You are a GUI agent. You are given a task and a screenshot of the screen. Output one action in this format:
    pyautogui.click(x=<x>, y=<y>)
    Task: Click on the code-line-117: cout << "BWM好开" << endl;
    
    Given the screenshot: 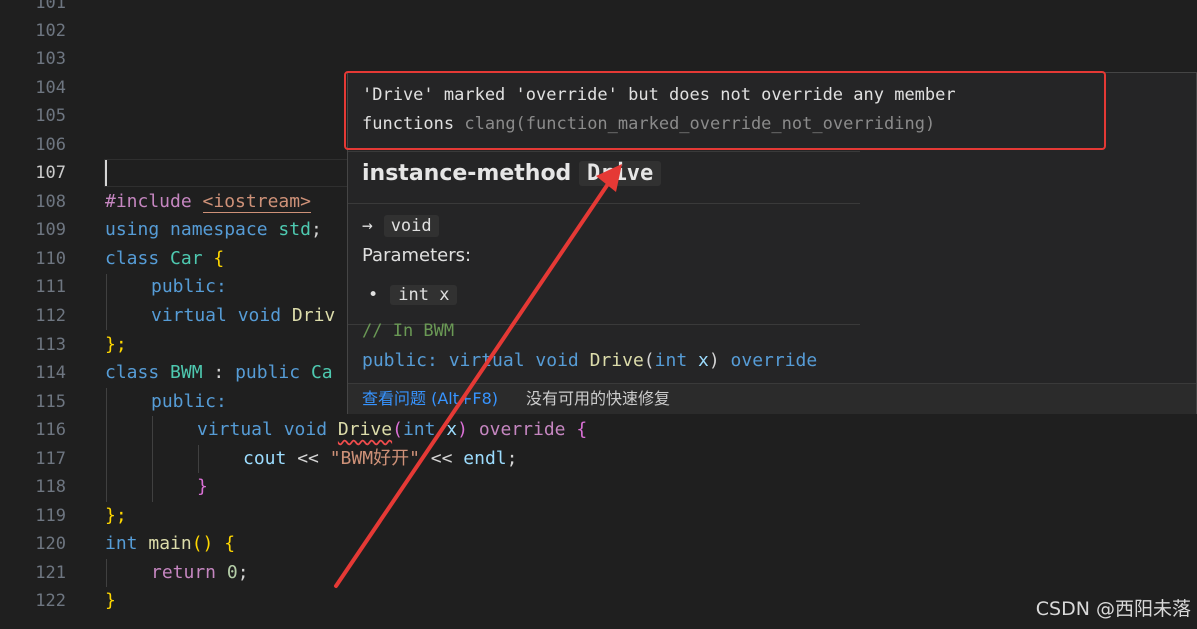 What is the action you would take?
    pyautogui.click(x=380, y=458)
    